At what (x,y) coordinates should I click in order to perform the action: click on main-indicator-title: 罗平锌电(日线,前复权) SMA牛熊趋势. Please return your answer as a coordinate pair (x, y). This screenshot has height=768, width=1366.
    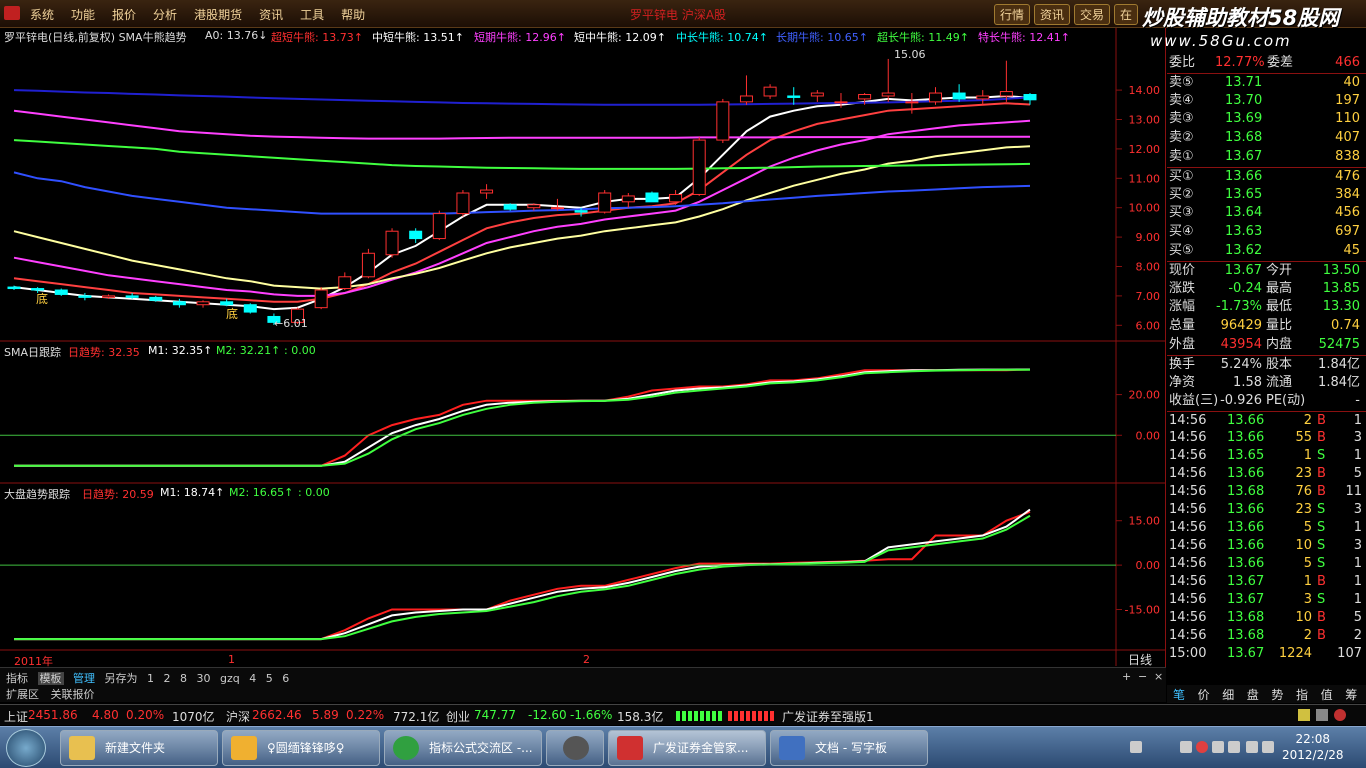
    Looking at the image, I should click on (95, 37).